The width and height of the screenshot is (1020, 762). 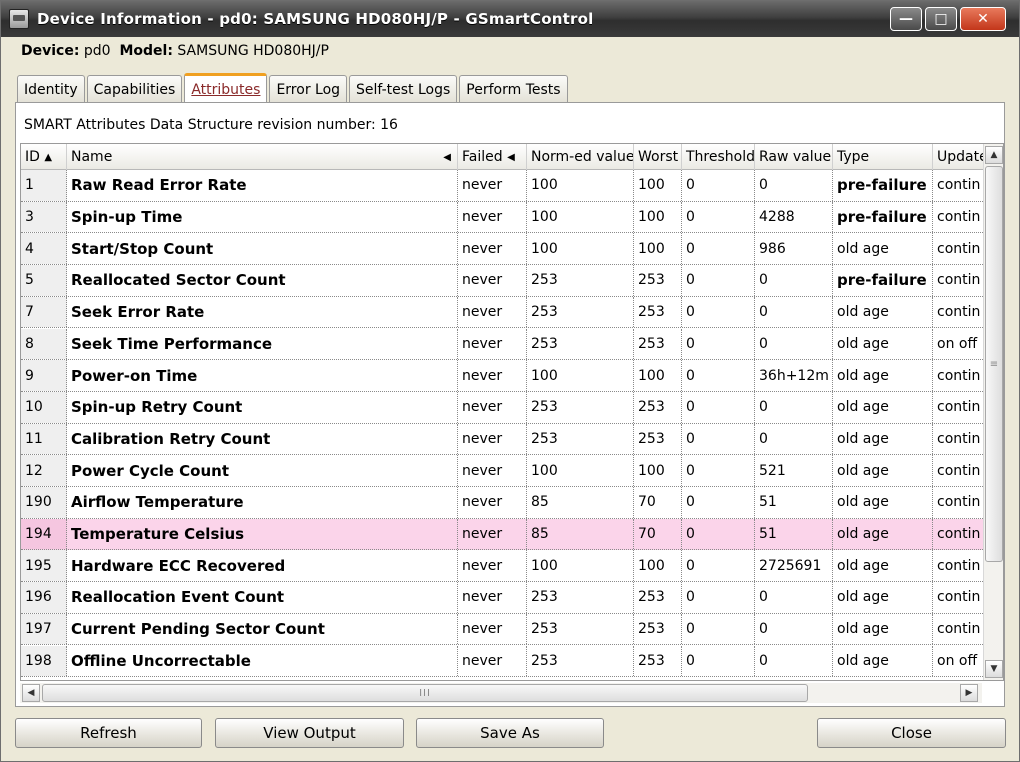 I want to click on horizontal-scroll-thumb: III, so click(x=425, y=693).